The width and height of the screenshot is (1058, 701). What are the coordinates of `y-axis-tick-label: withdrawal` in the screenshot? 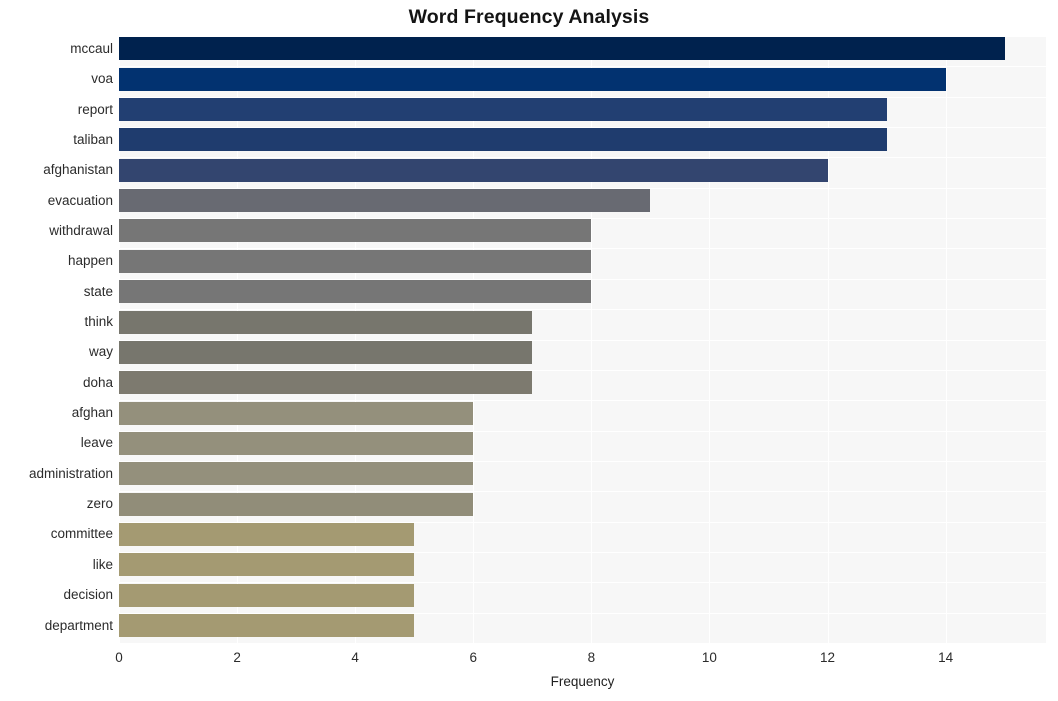 It's located at (81, 230).